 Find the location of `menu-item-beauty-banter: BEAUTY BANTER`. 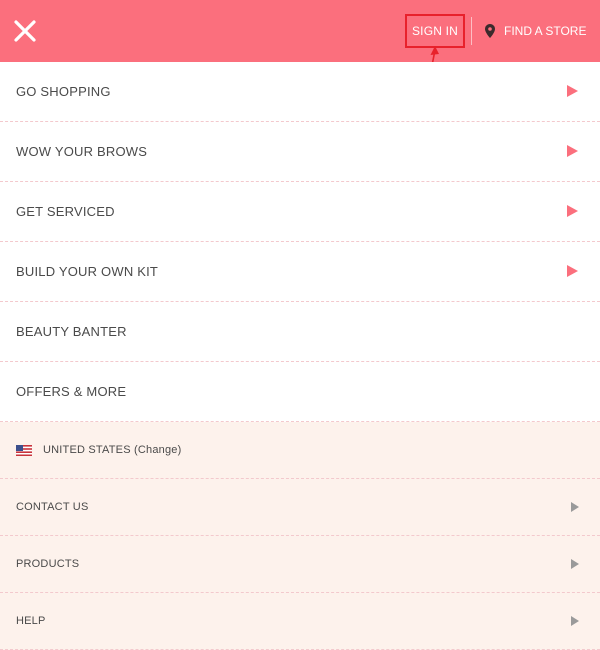

menu-item-beauty-banter: BEAUTY BANTER is located at coordinates (300, 332).